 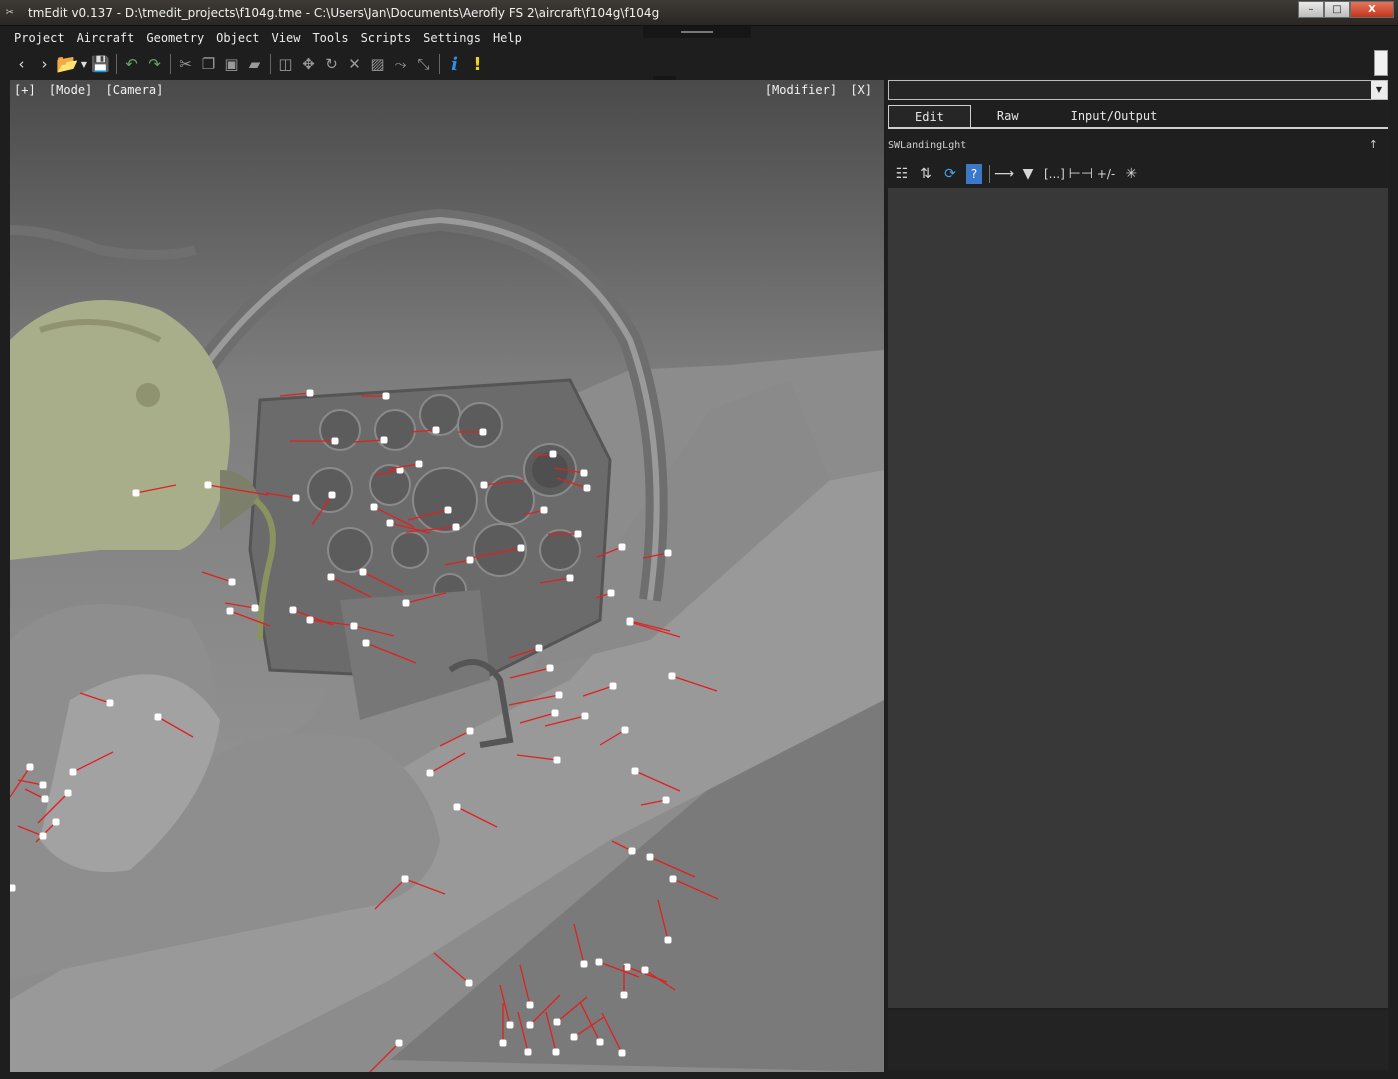 I want to click on rotate-icon: ↻, so click(x=331, y=64).